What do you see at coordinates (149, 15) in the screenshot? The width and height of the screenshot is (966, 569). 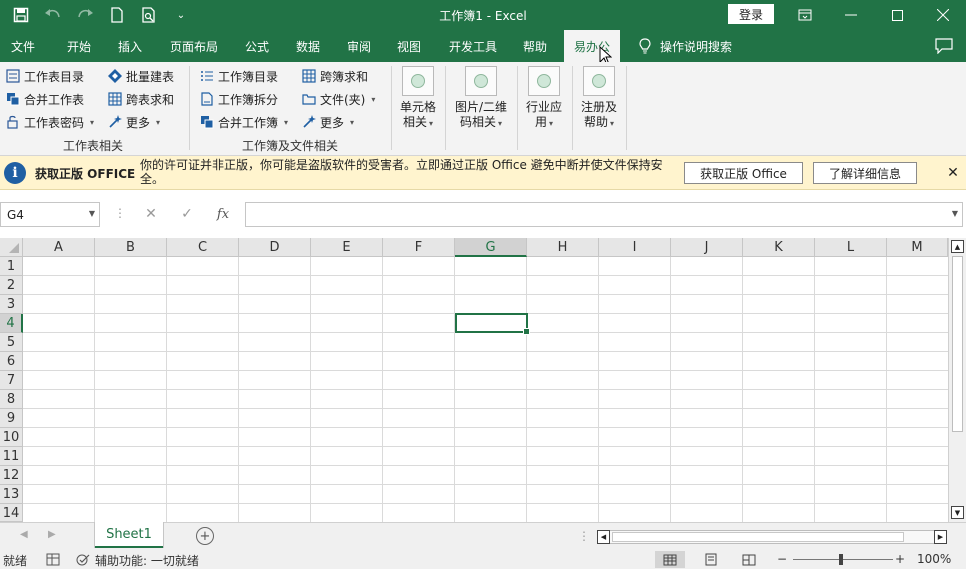 I see `print-preview-icon` at bounding box center [149, 15].